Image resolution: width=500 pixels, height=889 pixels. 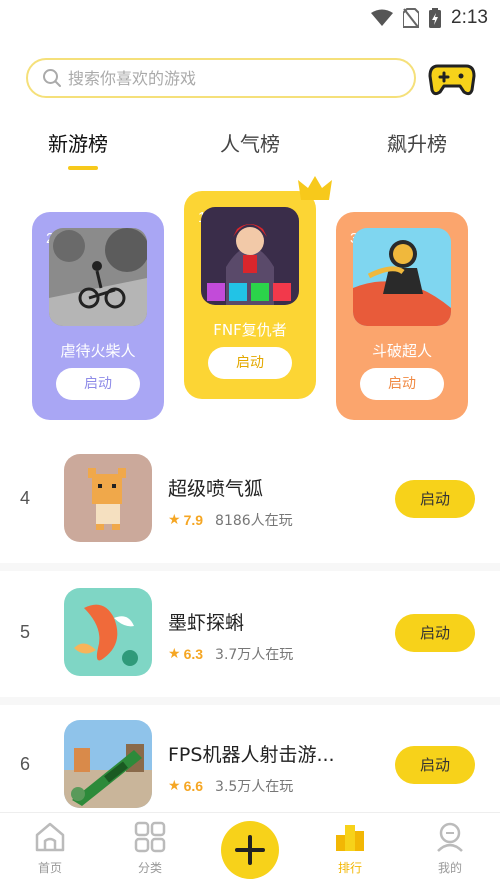 What do you see at coordinates (450, 837) in the screenshot?
I see `profile-icon` at bounding box center [450, 837].